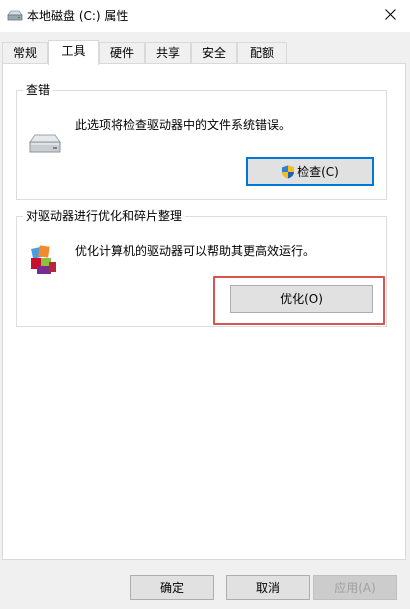 Image resolution: width=410 pixels, height=609 pixels. Describe the element at coordinates (318, 171) in the screenshot. I see `check-button-label: 检查(C)` at that location.